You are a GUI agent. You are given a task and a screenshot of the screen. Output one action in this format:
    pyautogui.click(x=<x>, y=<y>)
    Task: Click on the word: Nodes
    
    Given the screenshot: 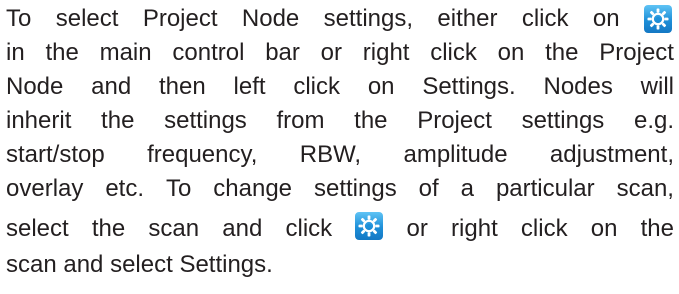 What is the action you would take?
    pyautogui.click(x=578, y=86)
    